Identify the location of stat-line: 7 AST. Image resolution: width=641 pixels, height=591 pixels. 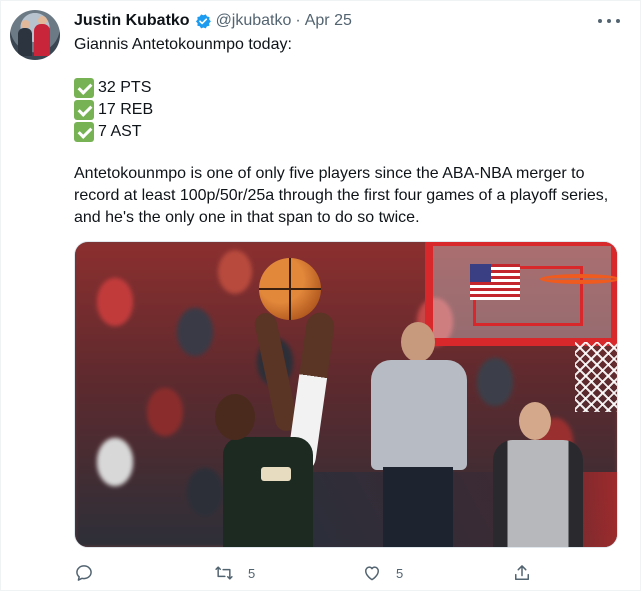
(108, 132).